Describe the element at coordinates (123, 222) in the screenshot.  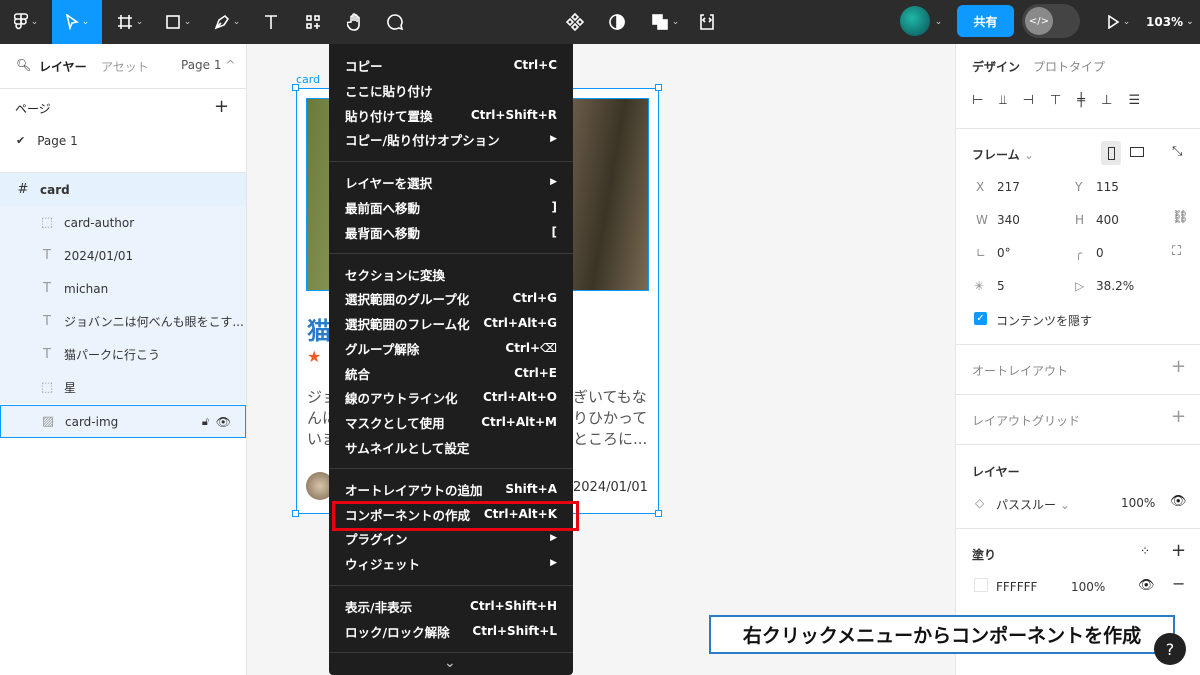
I see `layer-row-card-author: ⬚ card-author` at that location.